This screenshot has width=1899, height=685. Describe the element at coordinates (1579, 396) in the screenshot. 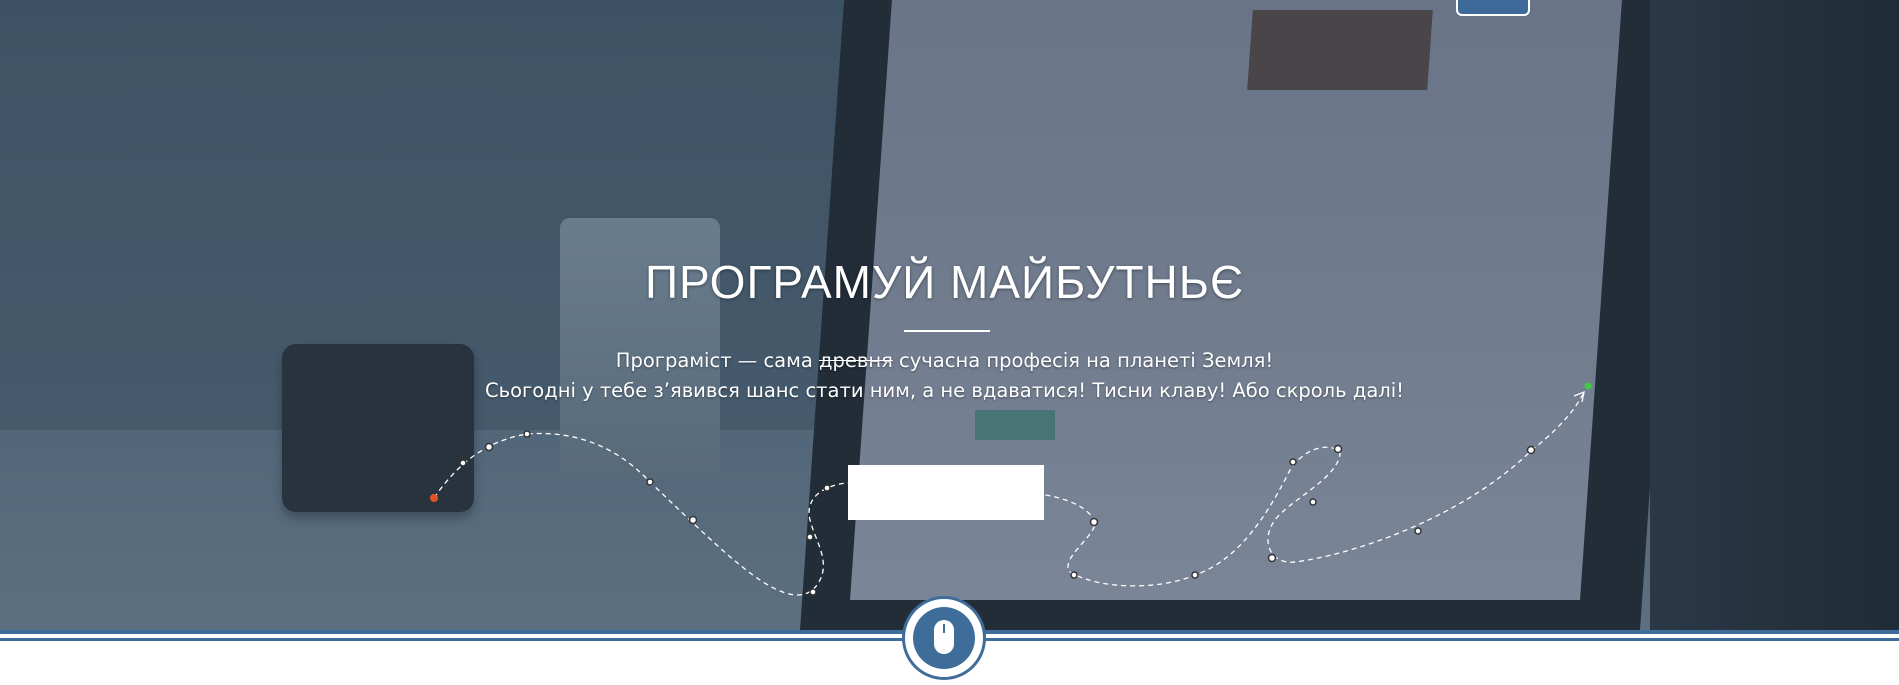

I see `path-arrowhead` at that location.